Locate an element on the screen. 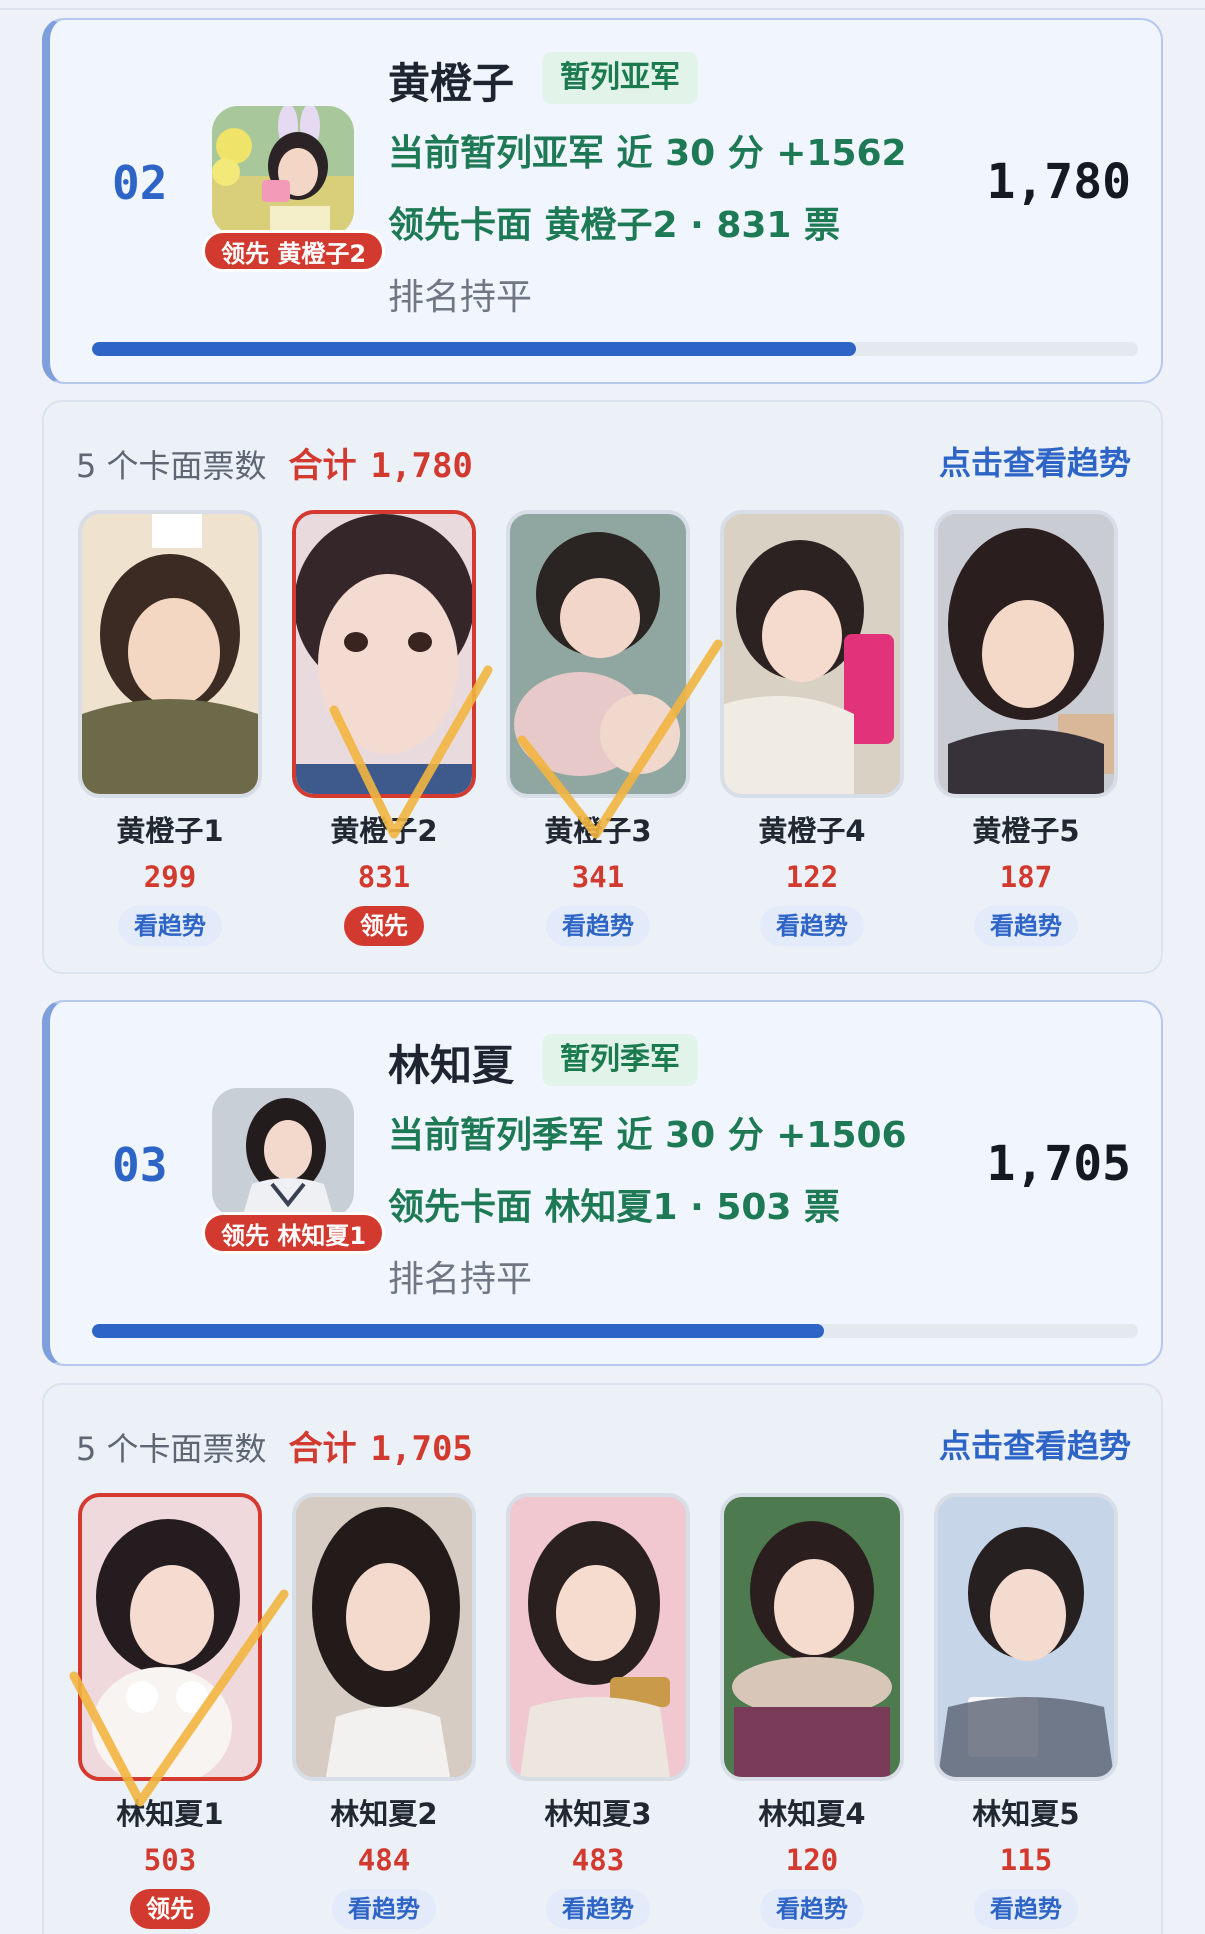  total-value: 1,705 is located at coordinates (421, 1449).